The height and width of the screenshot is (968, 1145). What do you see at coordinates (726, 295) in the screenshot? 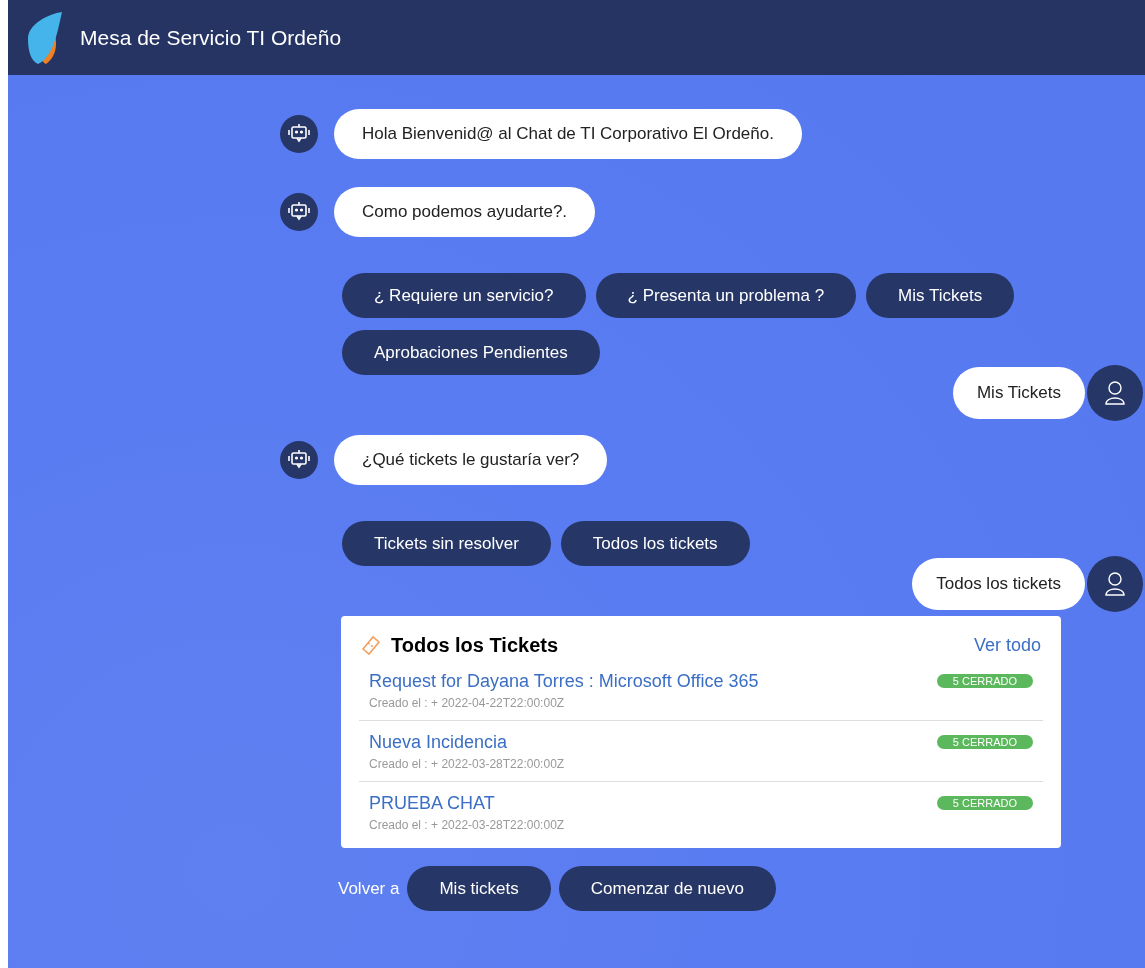
I see `option-button: ¿ Presenta un problema ?` at bounding box center [726, 295].